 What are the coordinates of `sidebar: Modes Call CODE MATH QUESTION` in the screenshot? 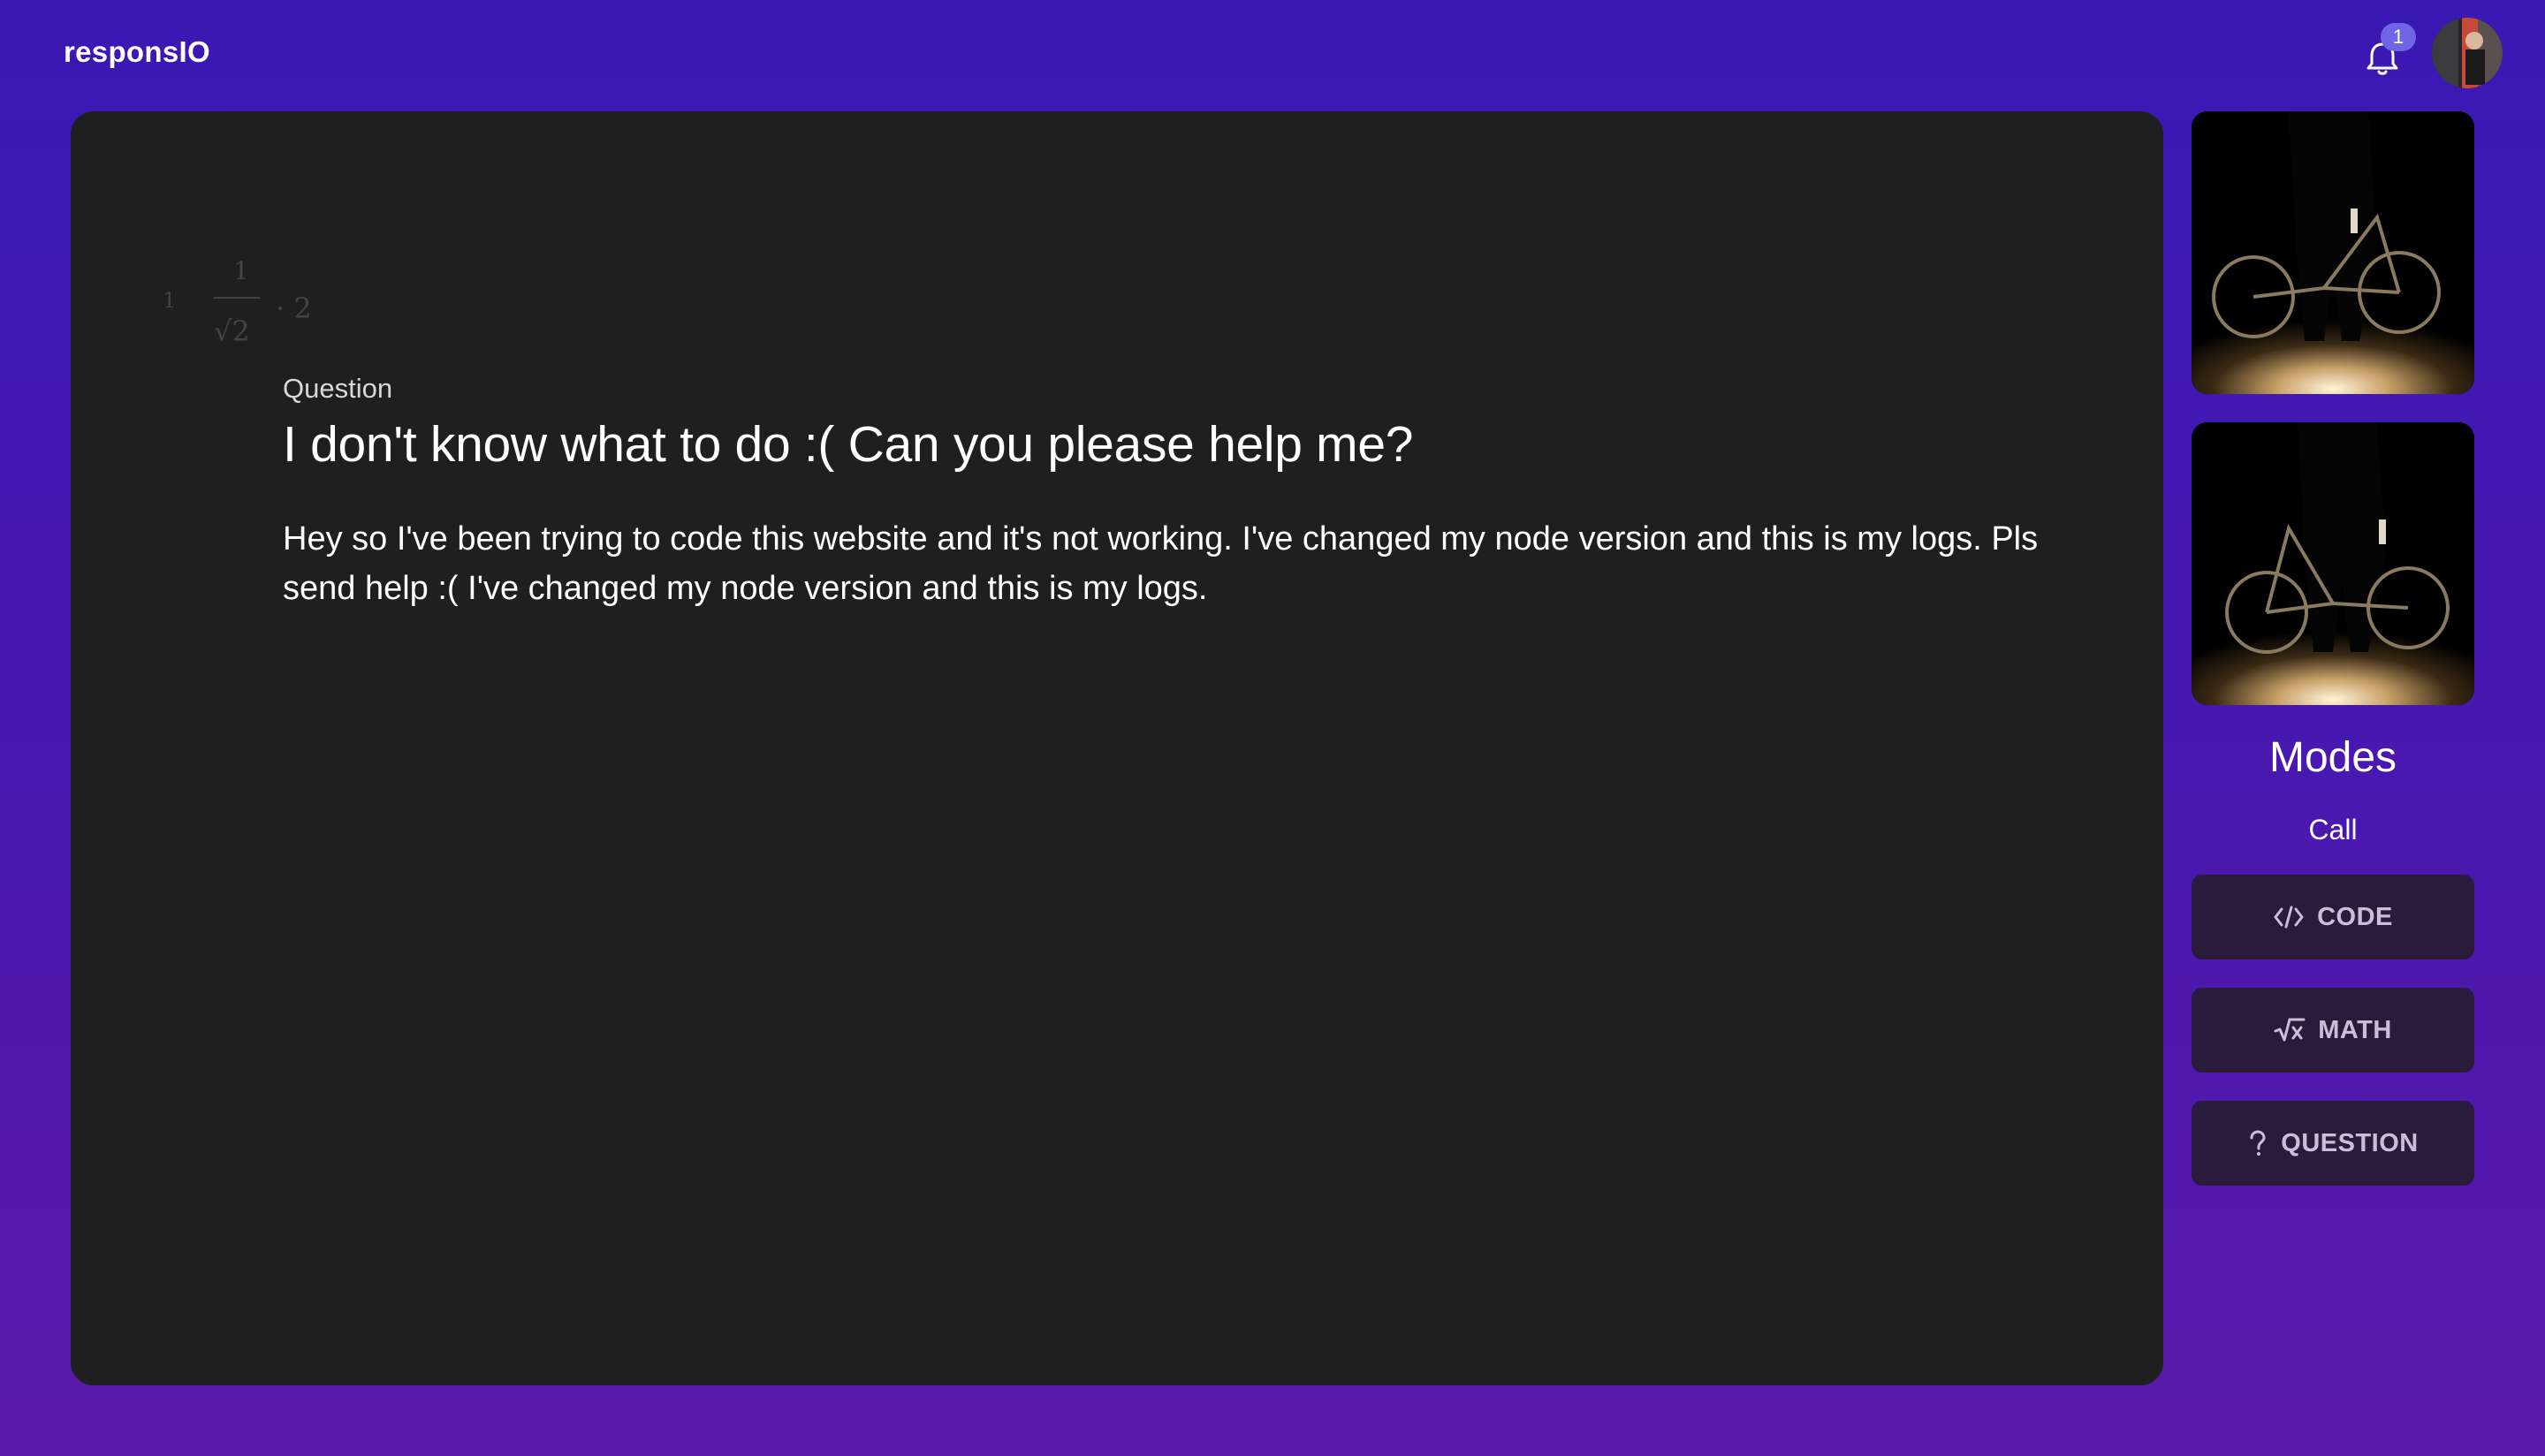 It's located at (2333, 648).